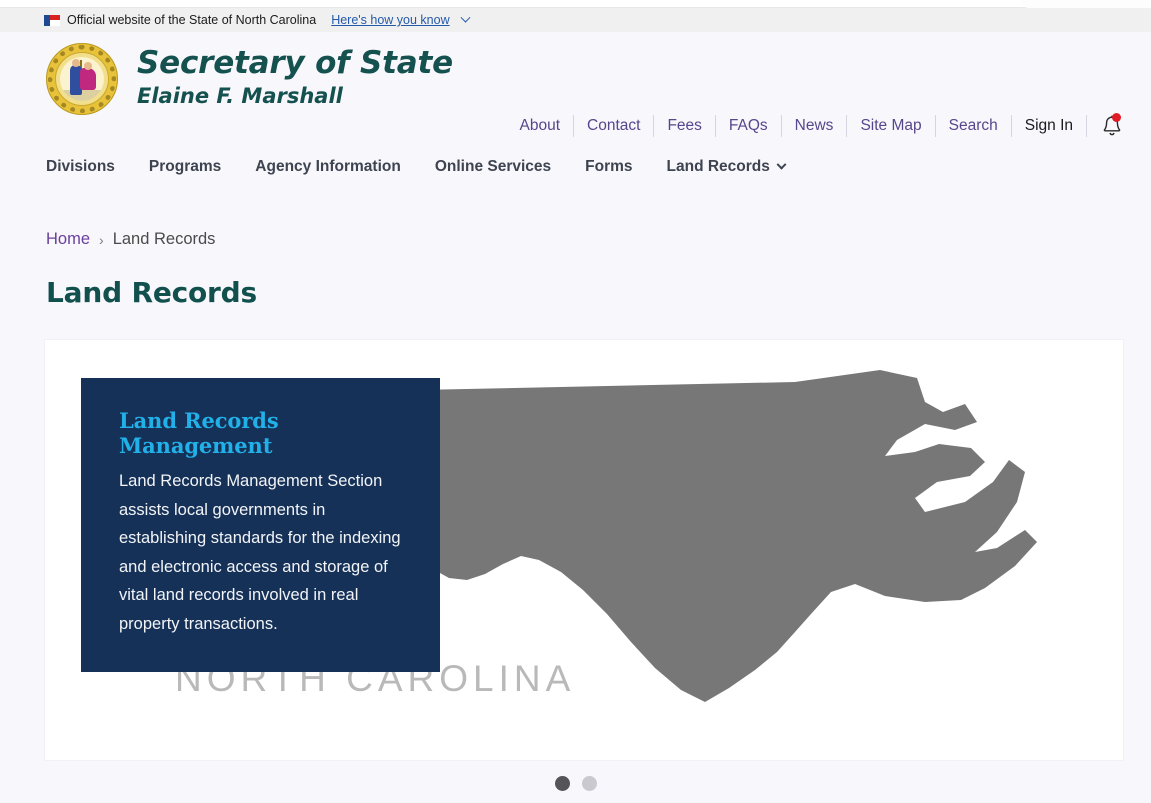  What do you see at coordinates (240, 95) in the screenshot?
I see `site-subtitle: Elaine F. Marshall` at bounding box center [240, 95].